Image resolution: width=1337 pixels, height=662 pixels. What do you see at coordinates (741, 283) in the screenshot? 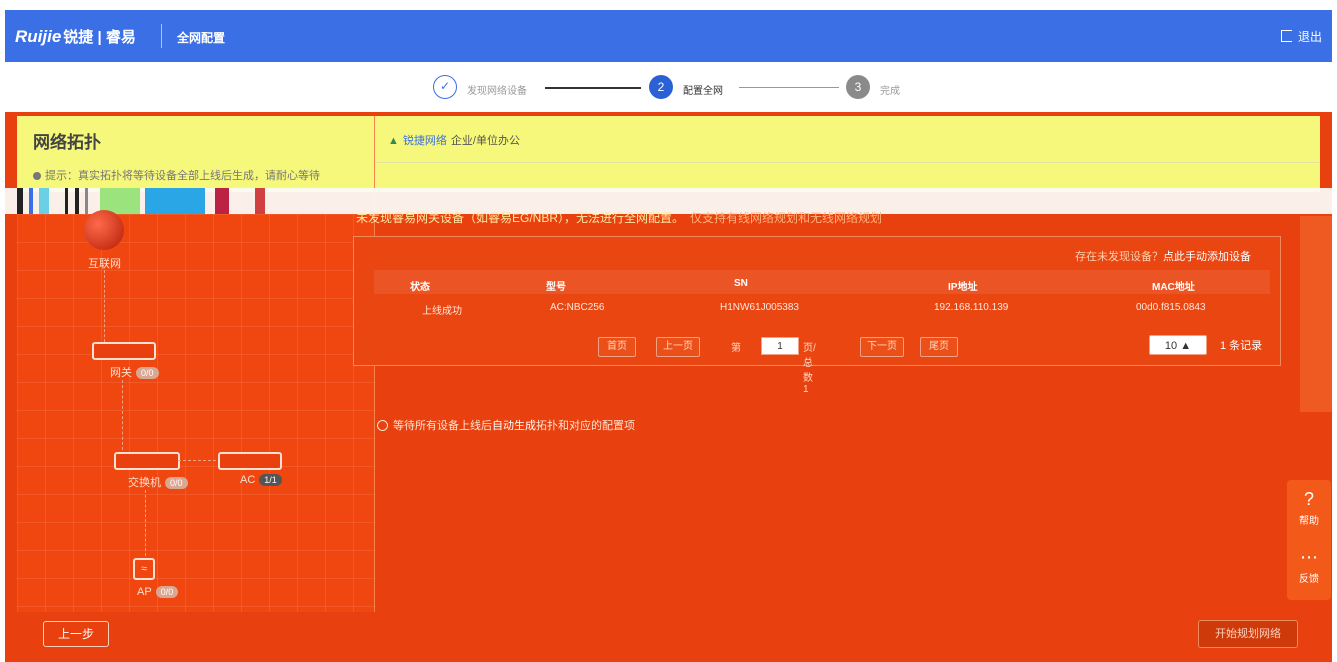
I see `col-sn: SN` at bounding box center [741, 283].